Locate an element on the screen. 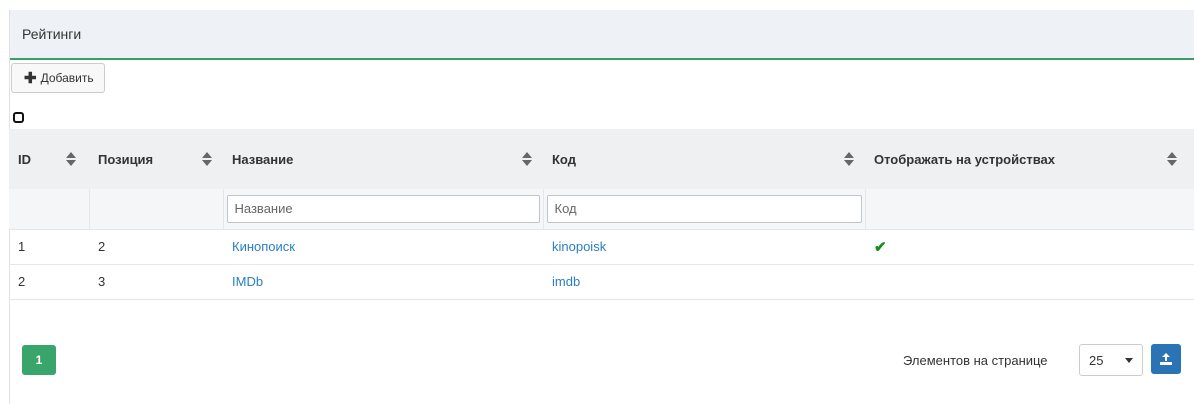  cell-show-on-devices: ✔ is located at coordinates (1029, 246).